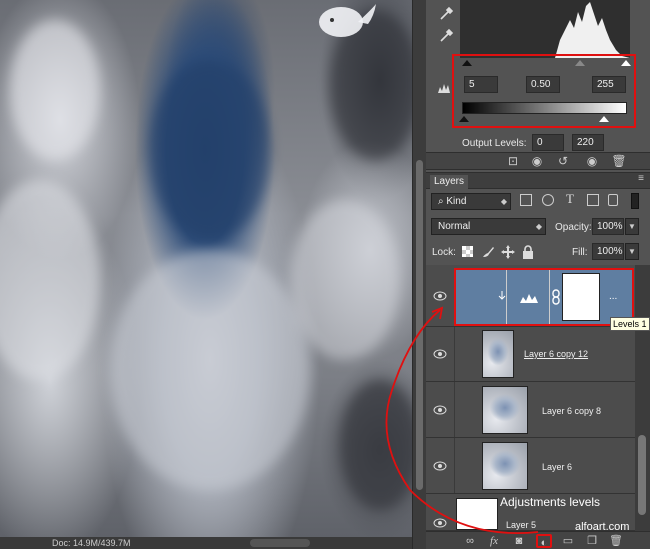  Describe the element at coordinates (528, 252) in the screenshot. I see `lock-icon` at that location.